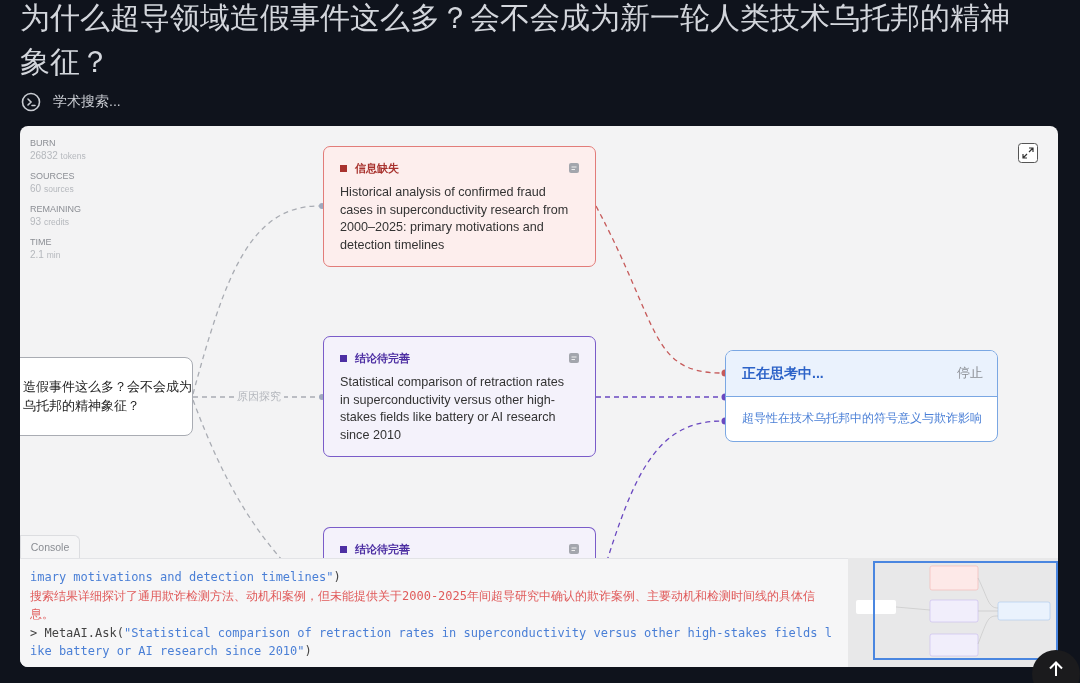 This screenshot has height=683, width=1080. What do you see at coordinates (377, 168) in the screenshot?
I see `card-tag: 信息缺失` at bounding box center [377, 168].